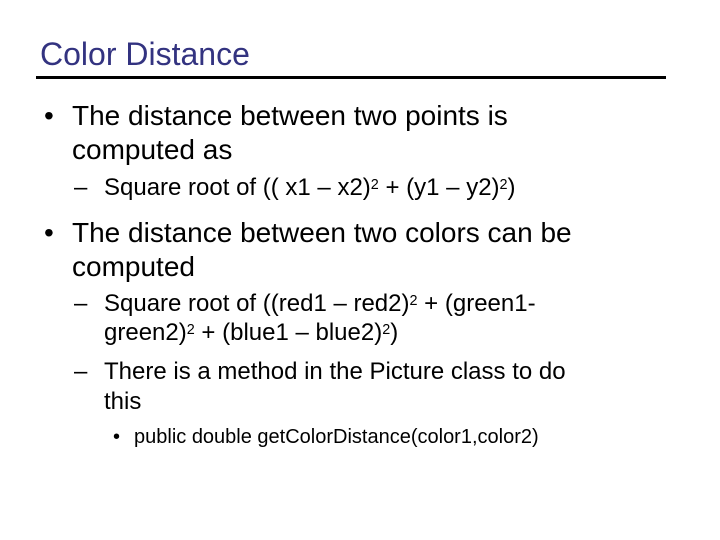  I want to click on formula-part: + (blue1 – blue2), so click(288, 332).